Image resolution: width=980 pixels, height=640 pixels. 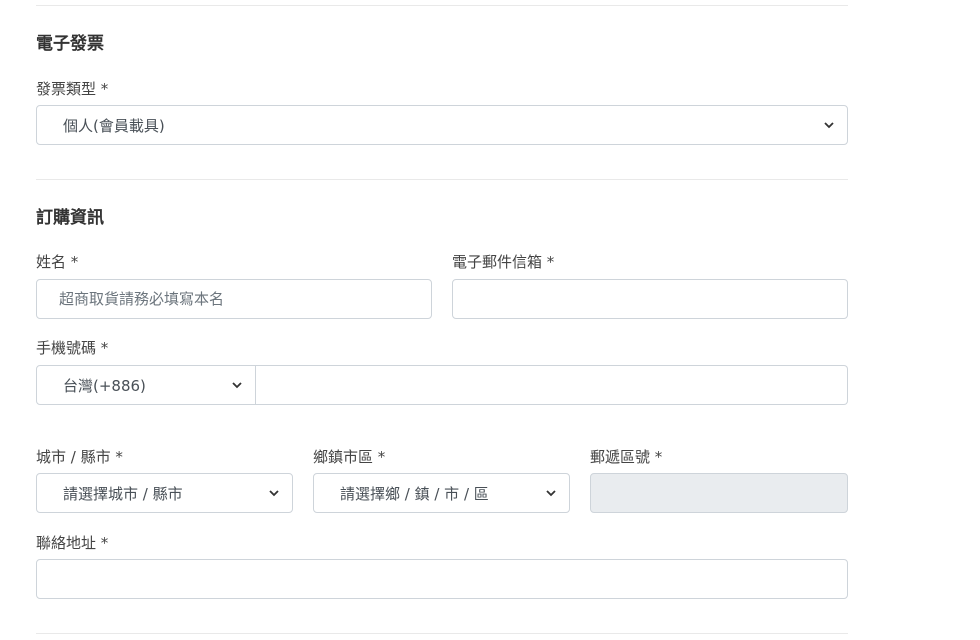 I want to click on name-label: 姓名 *, so click(x=57, y=262).